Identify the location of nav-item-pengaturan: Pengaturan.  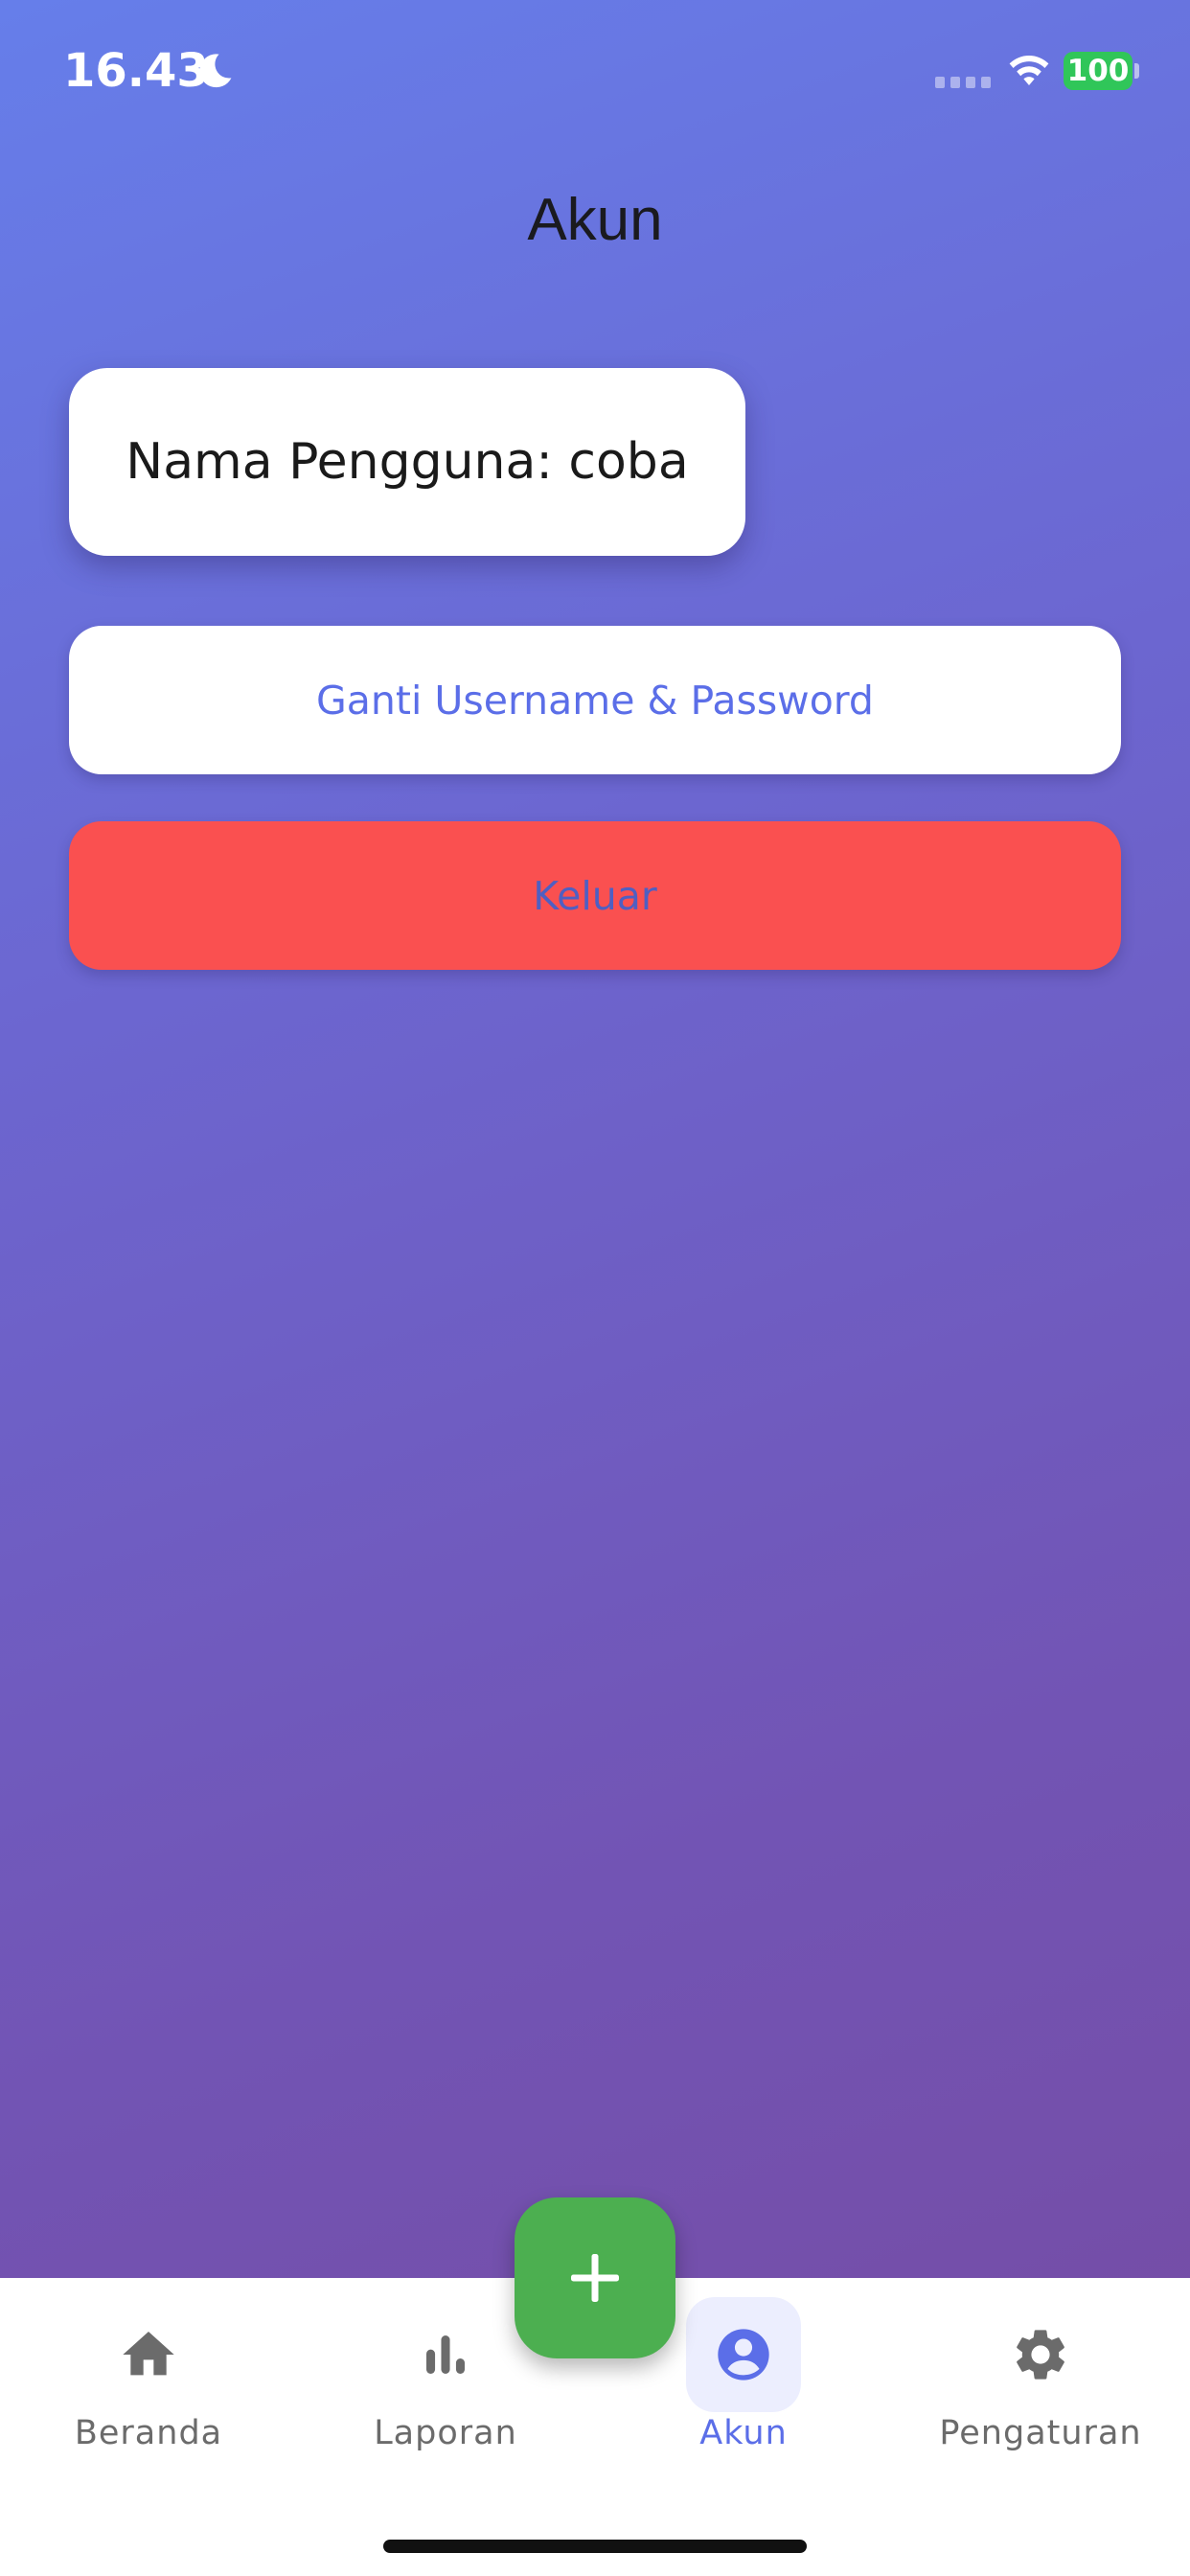
(1040, 2374).